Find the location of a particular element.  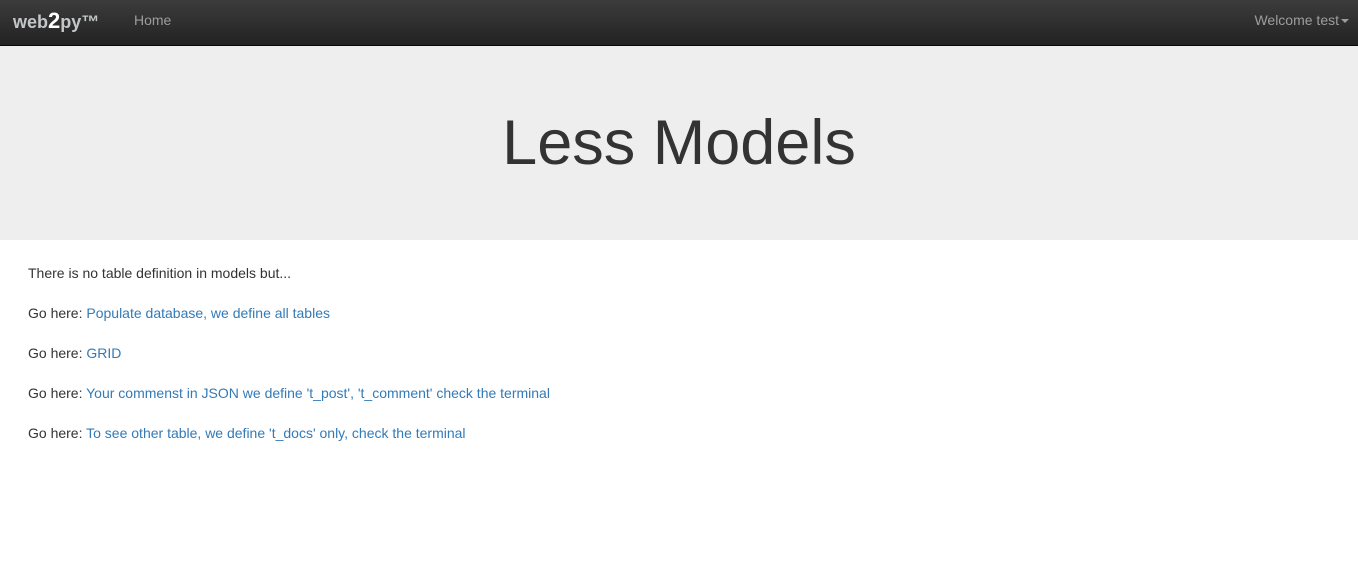

caret-down-icon is located at coordinates (1345, 21).